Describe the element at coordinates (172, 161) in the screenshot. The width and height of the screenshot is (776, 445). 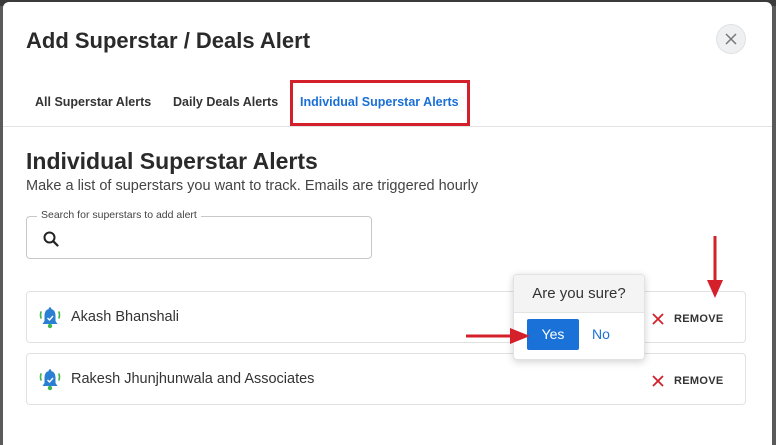
I see `section-title: Individual Superstar Alerts` at that location.